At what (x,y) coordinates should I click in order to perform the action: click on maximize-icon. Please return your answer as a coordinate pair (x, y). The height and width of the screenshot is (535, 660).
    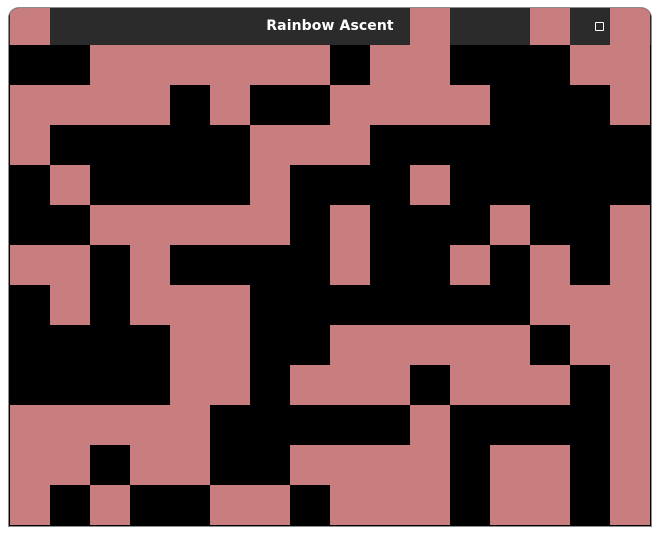
    Looking at the image, I should click on (599, 26).